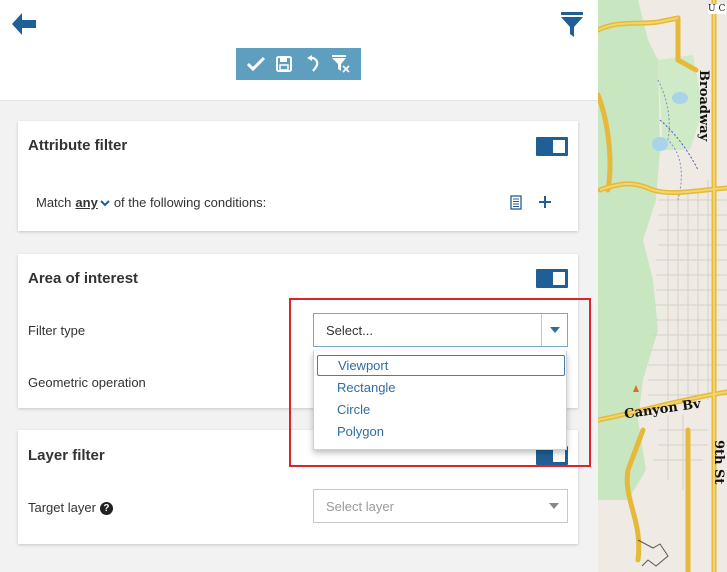 The height and width of the screenshot is (572, 727). I want to click on map-label-9th-st: 9th St, so click(718, 462).